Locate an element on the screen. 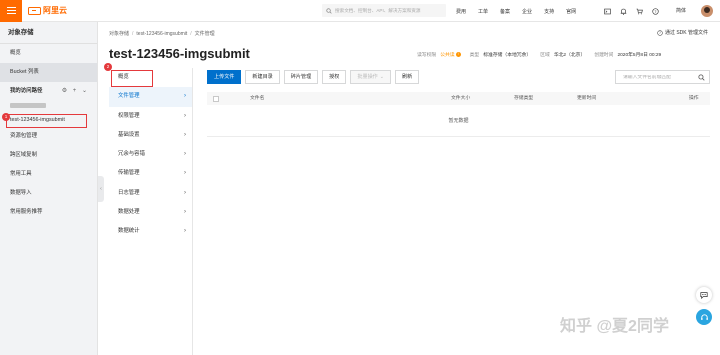 The image size is (720, 355). nav-support: 支持 is located at coordinates (549, 11).